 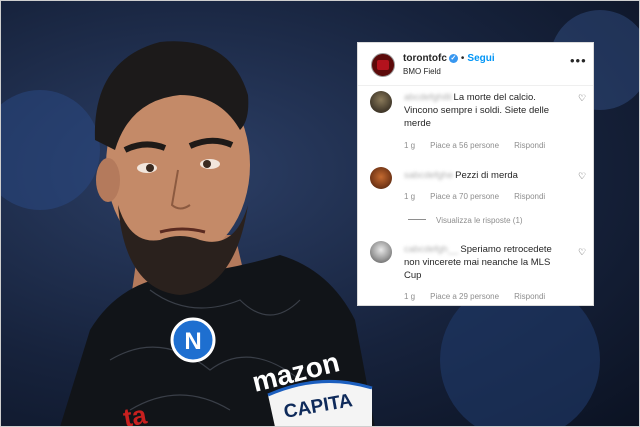 I want to click on follow-button: Segui, so click(x=480, y=58).